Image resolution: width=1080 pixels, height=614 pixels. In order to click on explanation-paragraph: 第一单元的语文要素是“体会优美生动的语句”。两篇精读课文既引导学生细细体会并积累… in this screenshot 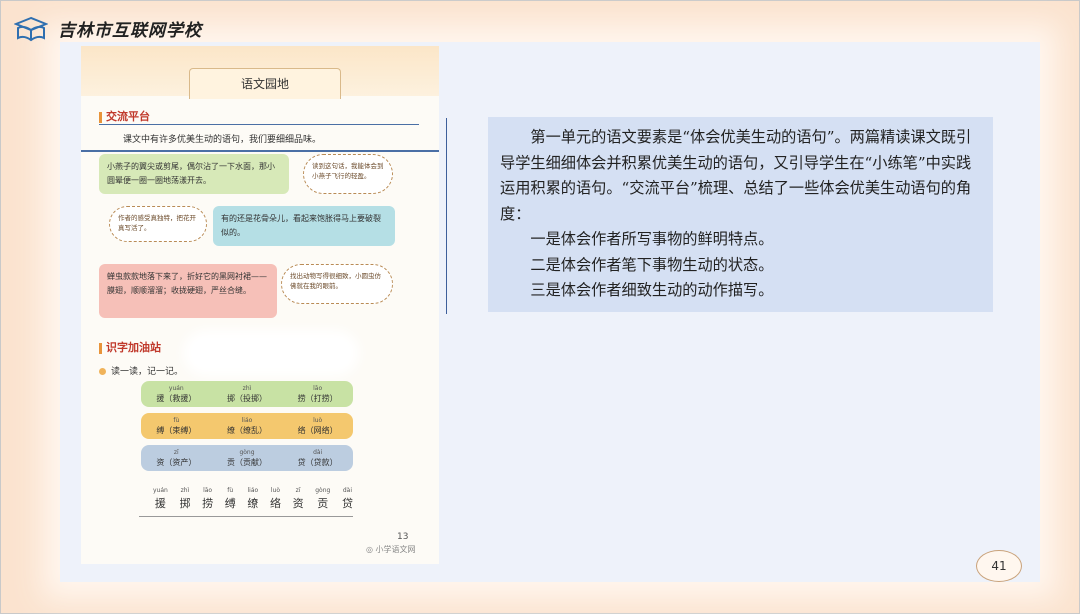, I will do `click(736, 175)`.